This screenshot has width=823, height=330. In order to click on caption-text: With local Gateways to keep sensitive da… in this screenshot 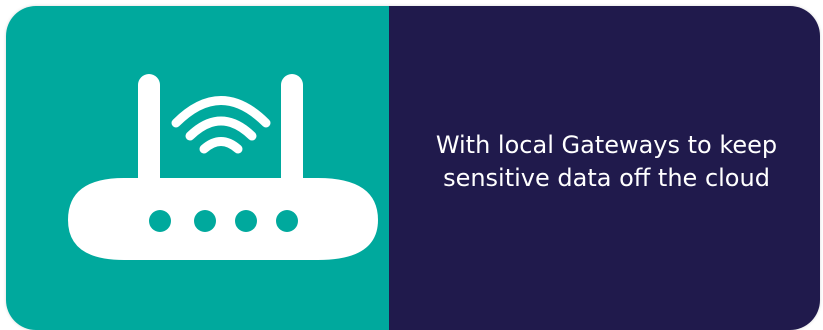, I will do `click(606, 161)`.